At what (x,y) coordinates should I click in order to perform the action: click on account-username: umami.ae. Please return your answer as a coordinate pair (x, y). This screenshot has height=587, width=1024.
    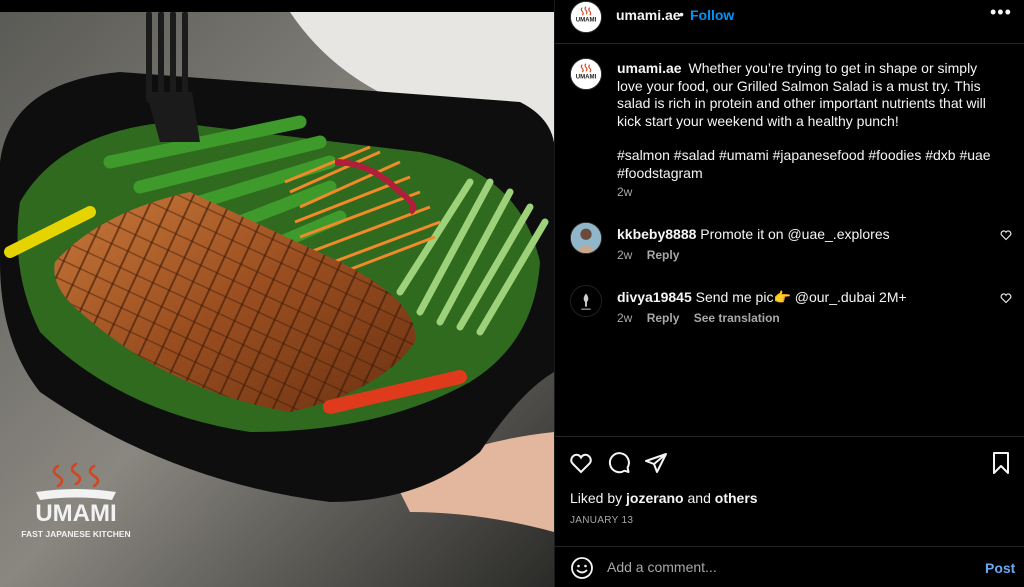
    Looking at the image, I should click on (648, 15).